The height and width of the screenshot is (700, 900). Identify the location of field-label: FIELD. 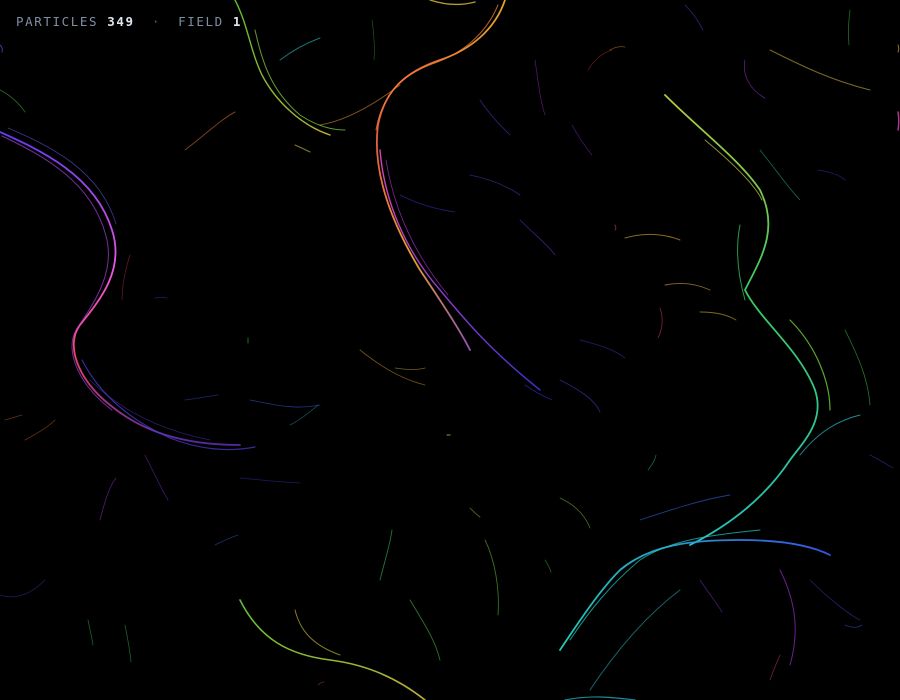
(201, 21).